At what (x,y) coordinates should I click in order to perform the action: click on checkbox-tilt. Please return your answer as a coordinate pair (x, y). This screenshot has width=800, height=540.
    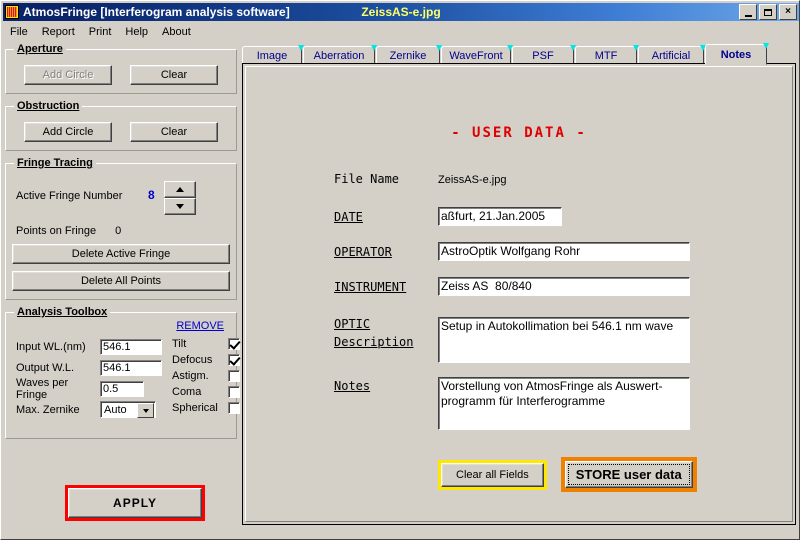
    Looking at the image, I should click on (234, 344).